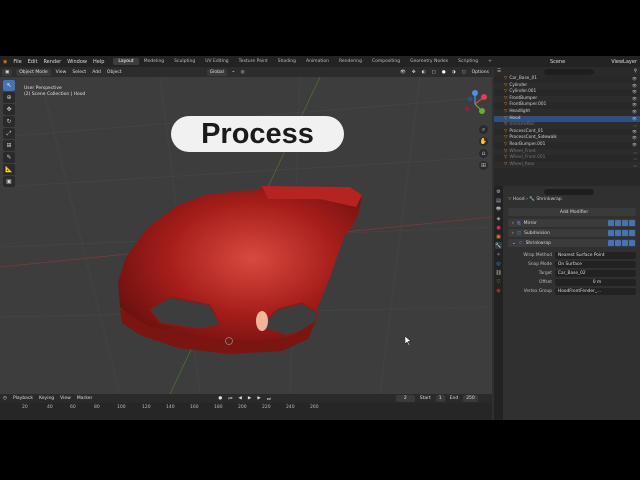 The height and width of the screenshot is (480, 640). I want to click on tab-animation: Animation, so click(317, 61).